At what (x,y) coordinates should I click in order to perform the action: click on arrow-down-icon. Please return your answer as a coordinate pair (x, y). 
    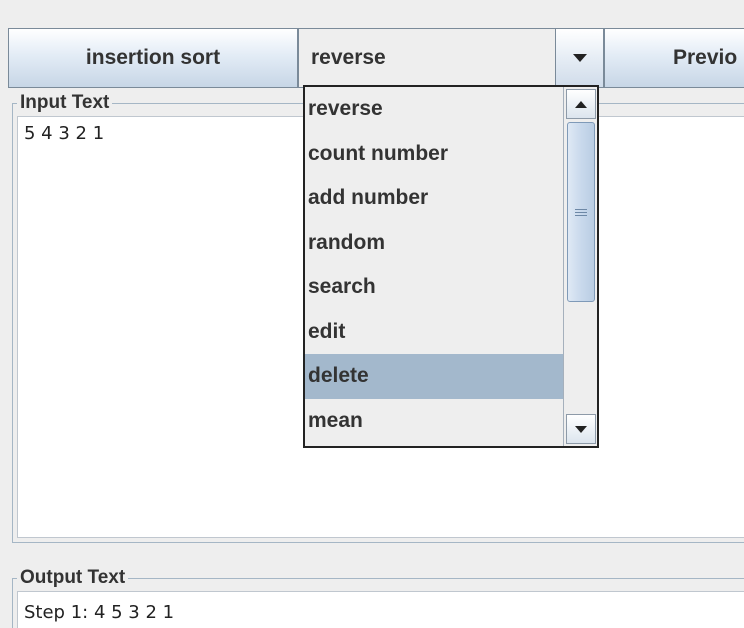
    Looking at the image, I should click on (581, 429).